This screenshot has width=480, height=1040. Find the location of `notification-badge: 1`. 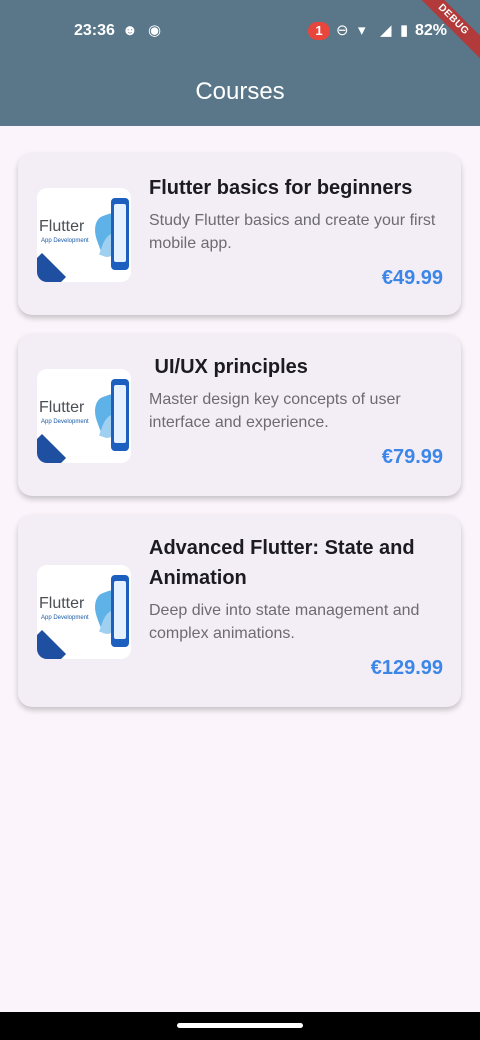

notification-badge: 1 is located at coordinates (319, 31).